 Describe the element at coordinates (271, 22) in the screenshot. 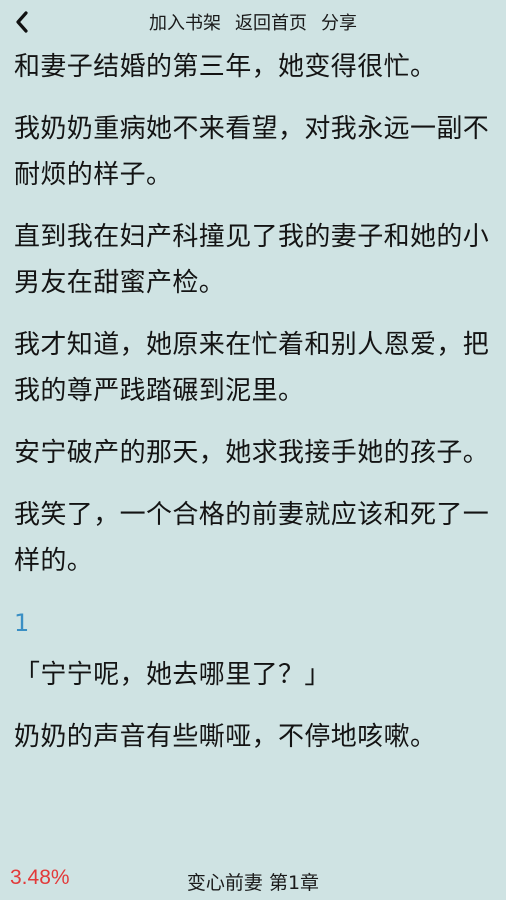

I see `back-home-button: 返回首页` at that location.